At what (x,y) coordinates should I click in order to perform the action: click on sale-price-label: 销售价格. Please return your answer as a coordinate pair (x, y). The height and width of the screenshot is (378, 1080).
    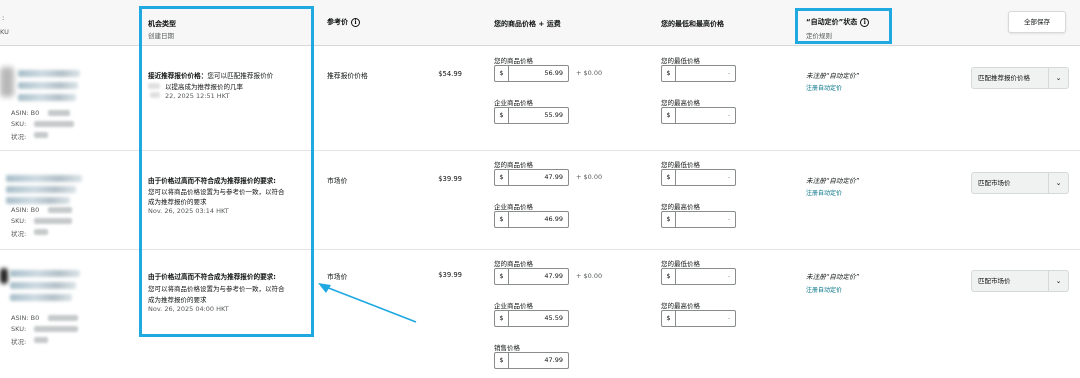
    Looking at the image, I should click on (507, 348).